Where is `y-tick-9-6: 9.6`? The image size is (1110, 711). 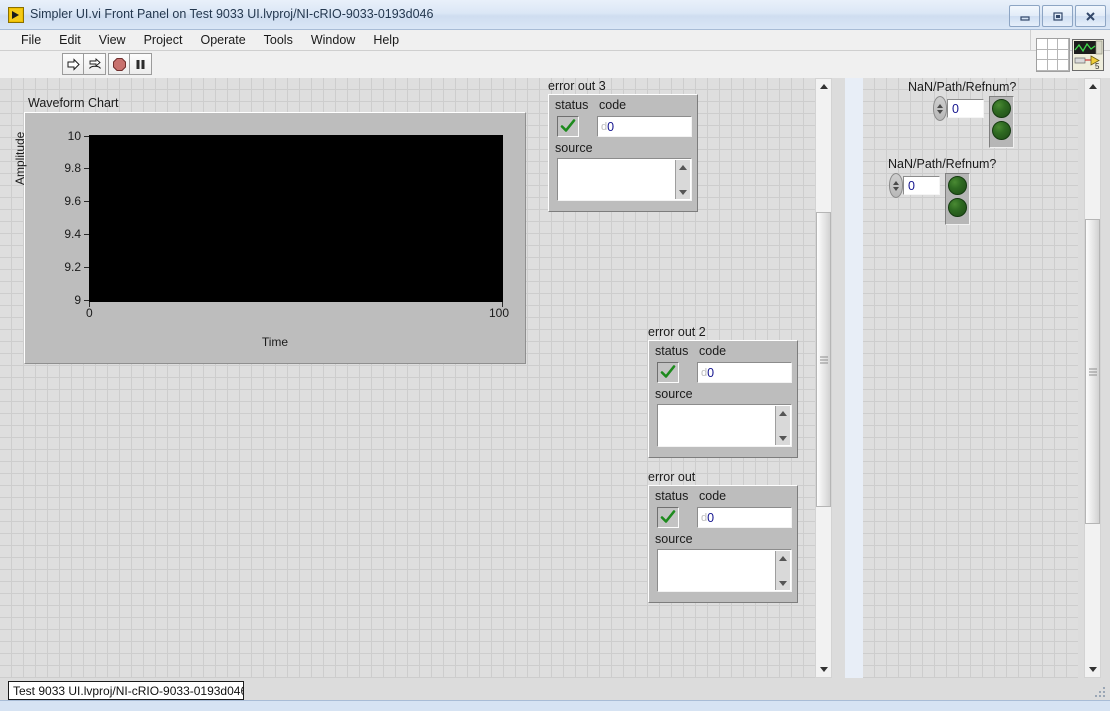
y-tick-9-6: 9.6 is located at coordinates (64, 201).